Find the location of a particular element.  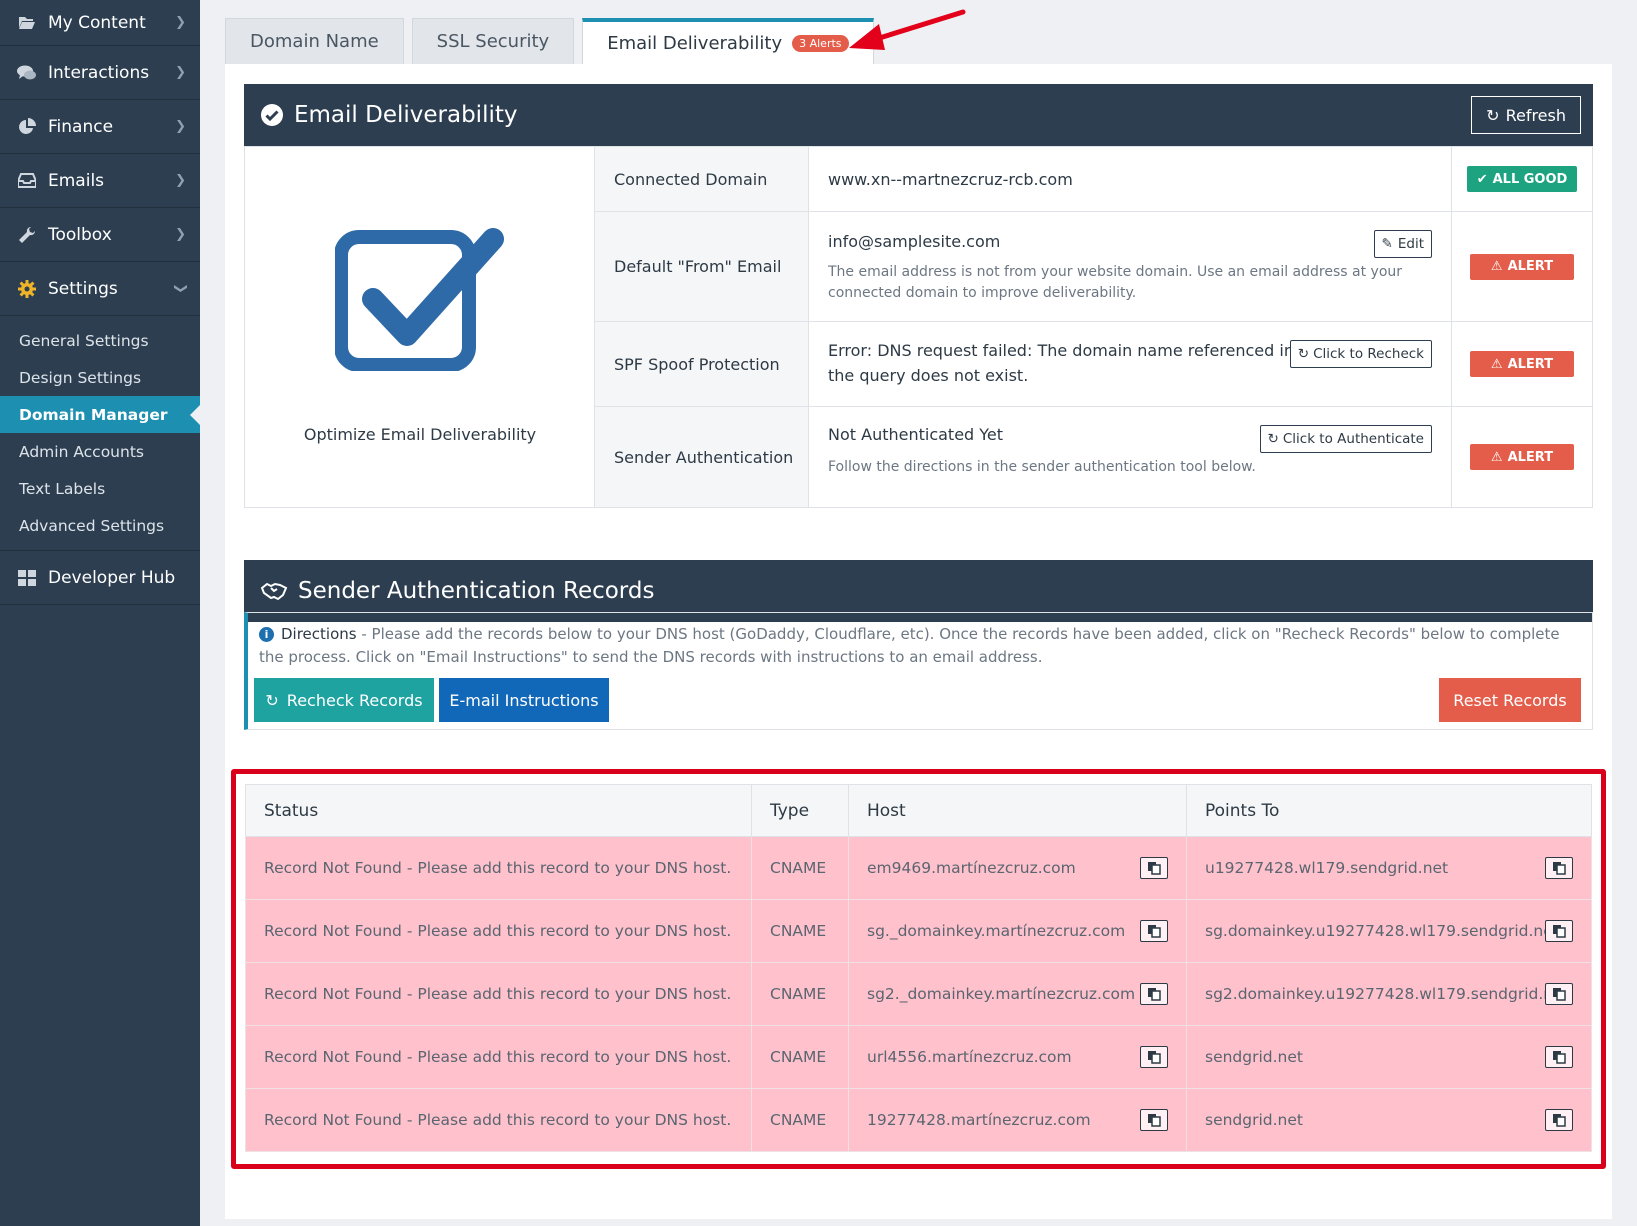

nav-settings: Settings ❯ is located at coordinates (100, 289).